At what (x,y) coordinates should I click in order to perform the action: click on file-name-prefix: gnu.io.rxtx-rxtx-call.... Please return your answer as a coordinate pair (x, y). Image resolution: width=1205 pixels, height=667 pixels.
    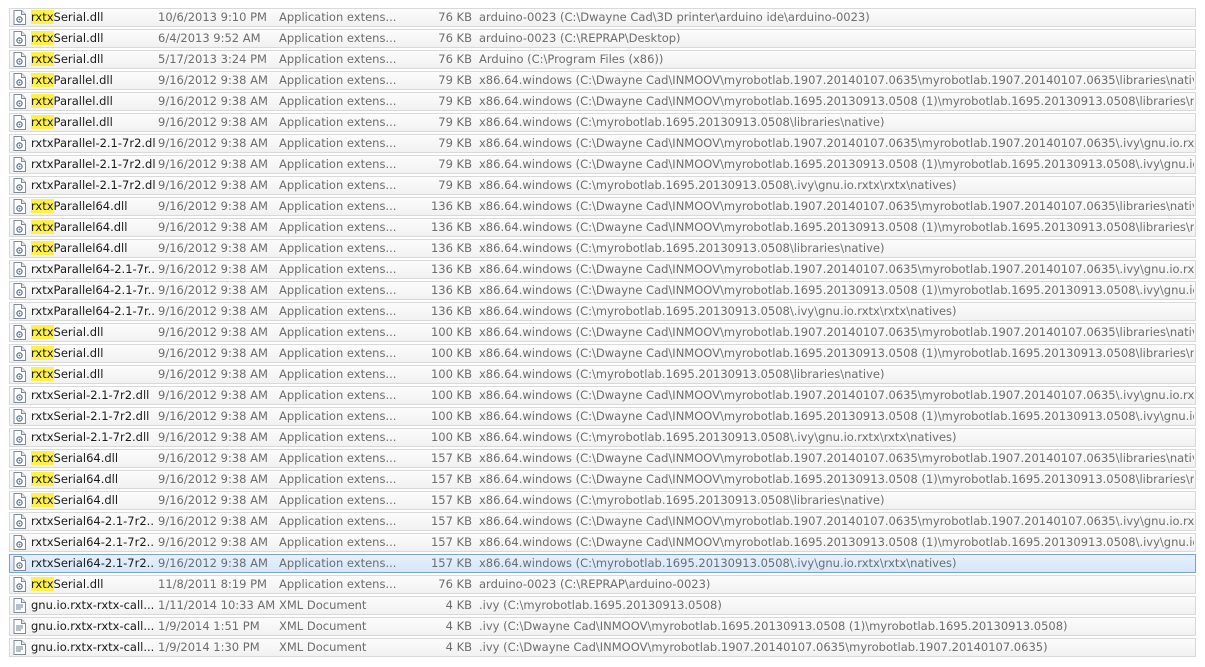
    Looking at the image, I should click on (93, 647).